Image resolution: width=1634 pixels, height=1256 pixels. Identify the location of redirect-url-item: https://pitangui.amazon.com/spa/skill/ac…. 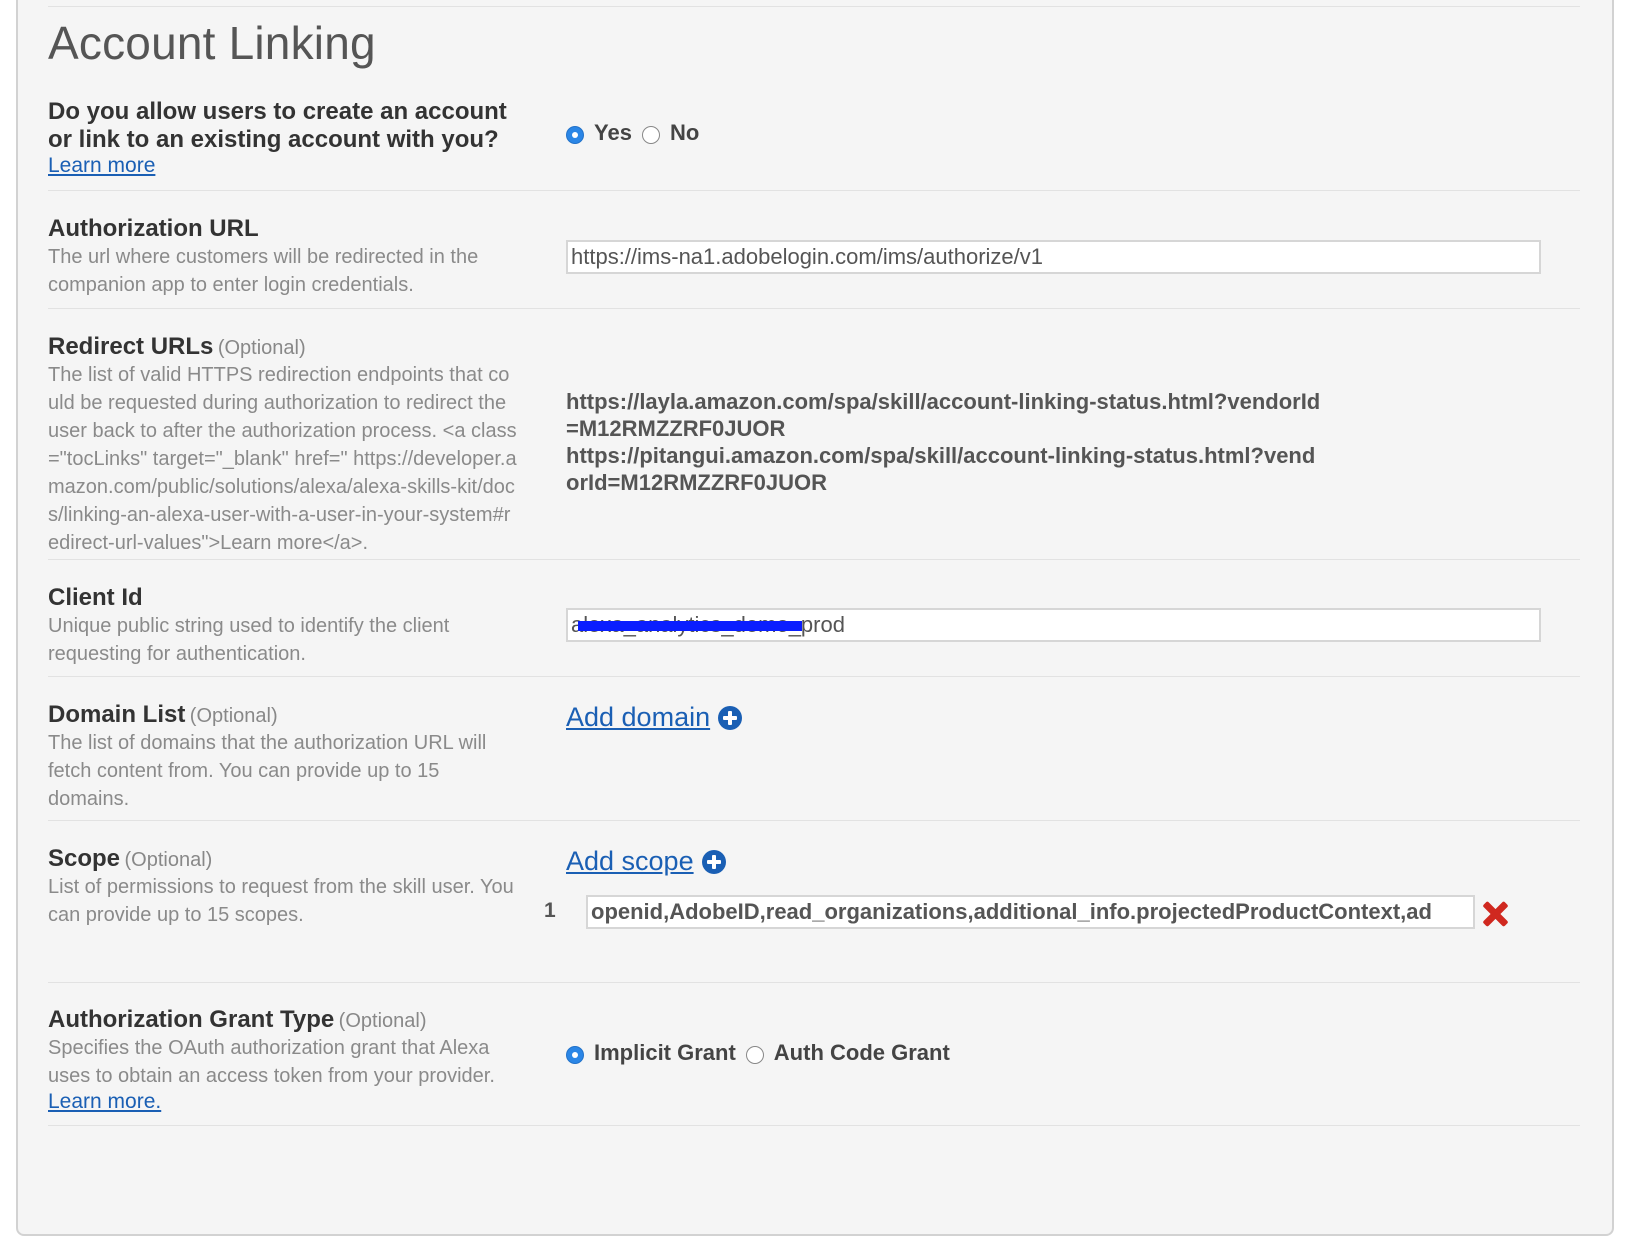
(941, 469).